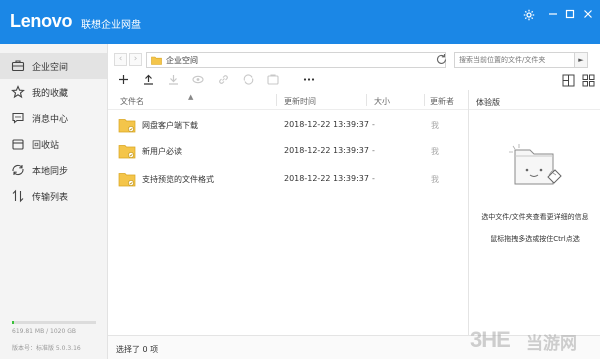  What do you see at coordinates (300, 22) in the screenshot?
I see `title-bar: Lenovo 联想企业网盘` at bounding box center [300, 22].